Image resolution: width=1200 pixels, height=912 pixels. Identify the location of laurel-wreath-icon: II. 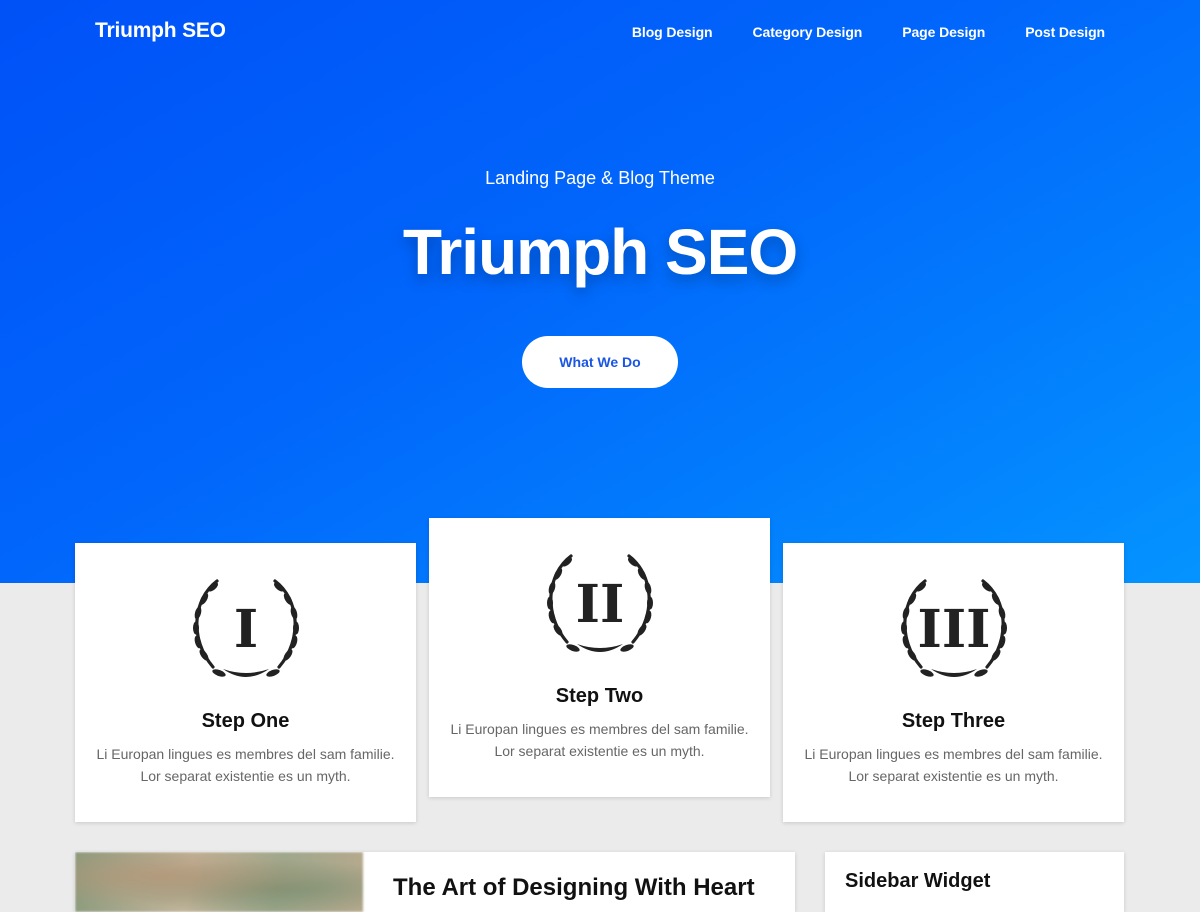
(599, 603).